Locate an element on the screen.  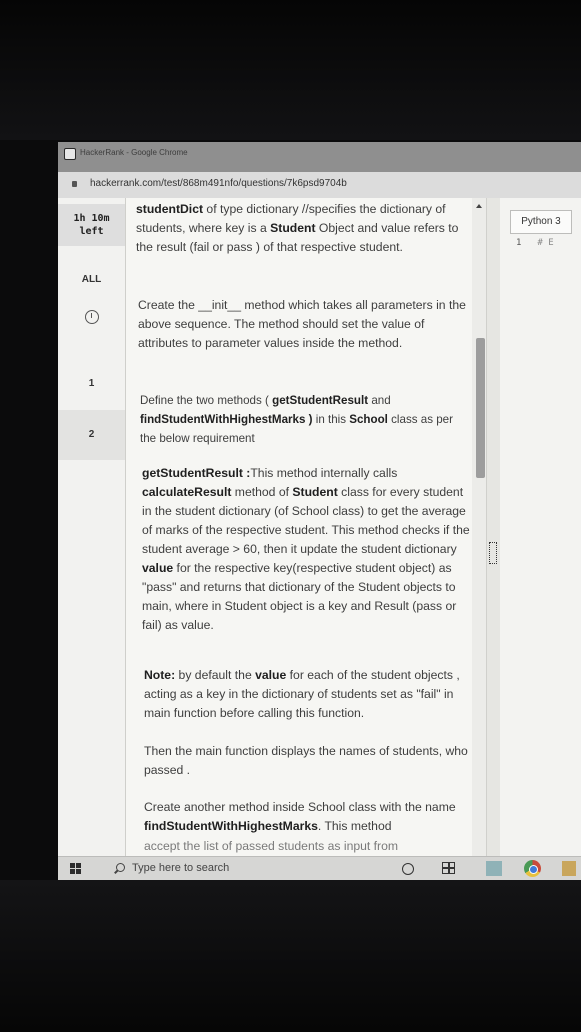
monitor-bezel-bottom is located at coordinates (290, 956).